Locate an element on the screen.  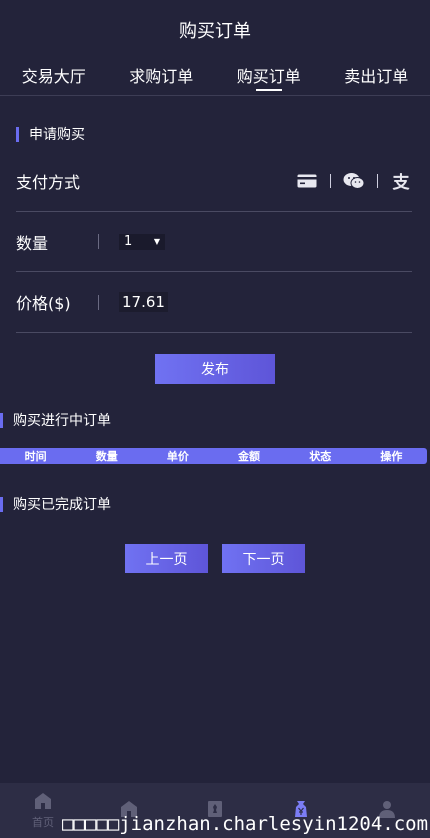
pagination: 上一页 下一页 is located at coordinates (215, 558).